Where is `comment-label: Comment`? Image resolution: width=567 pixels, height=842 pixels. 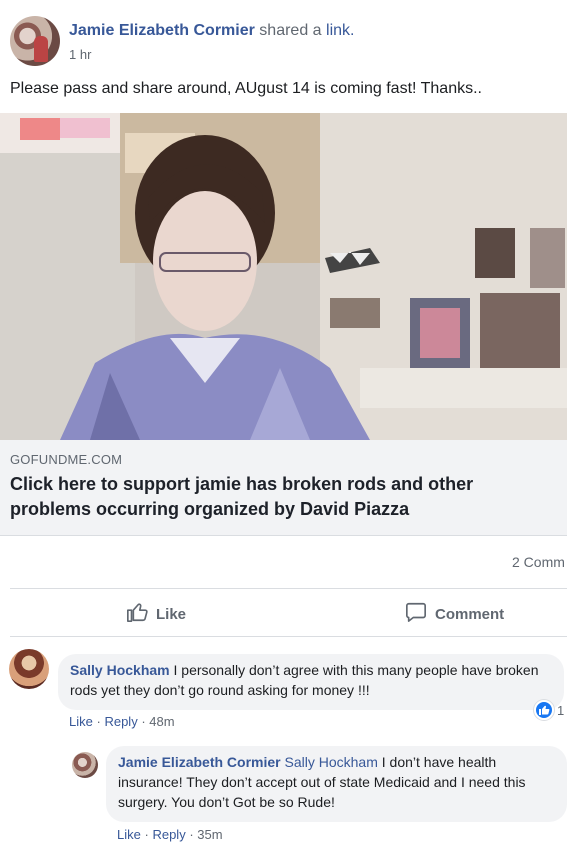 comment-label: Comment is located at coordinates (470, 614).